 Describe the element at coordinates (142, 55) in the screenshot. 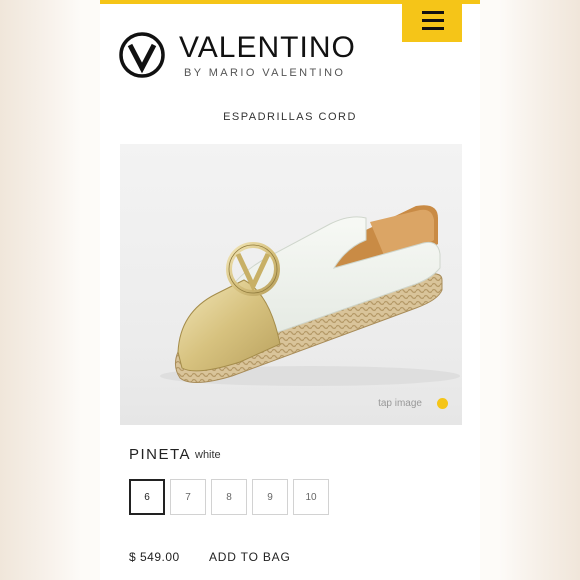

I see `valentino-v-logo-icon` at that location.